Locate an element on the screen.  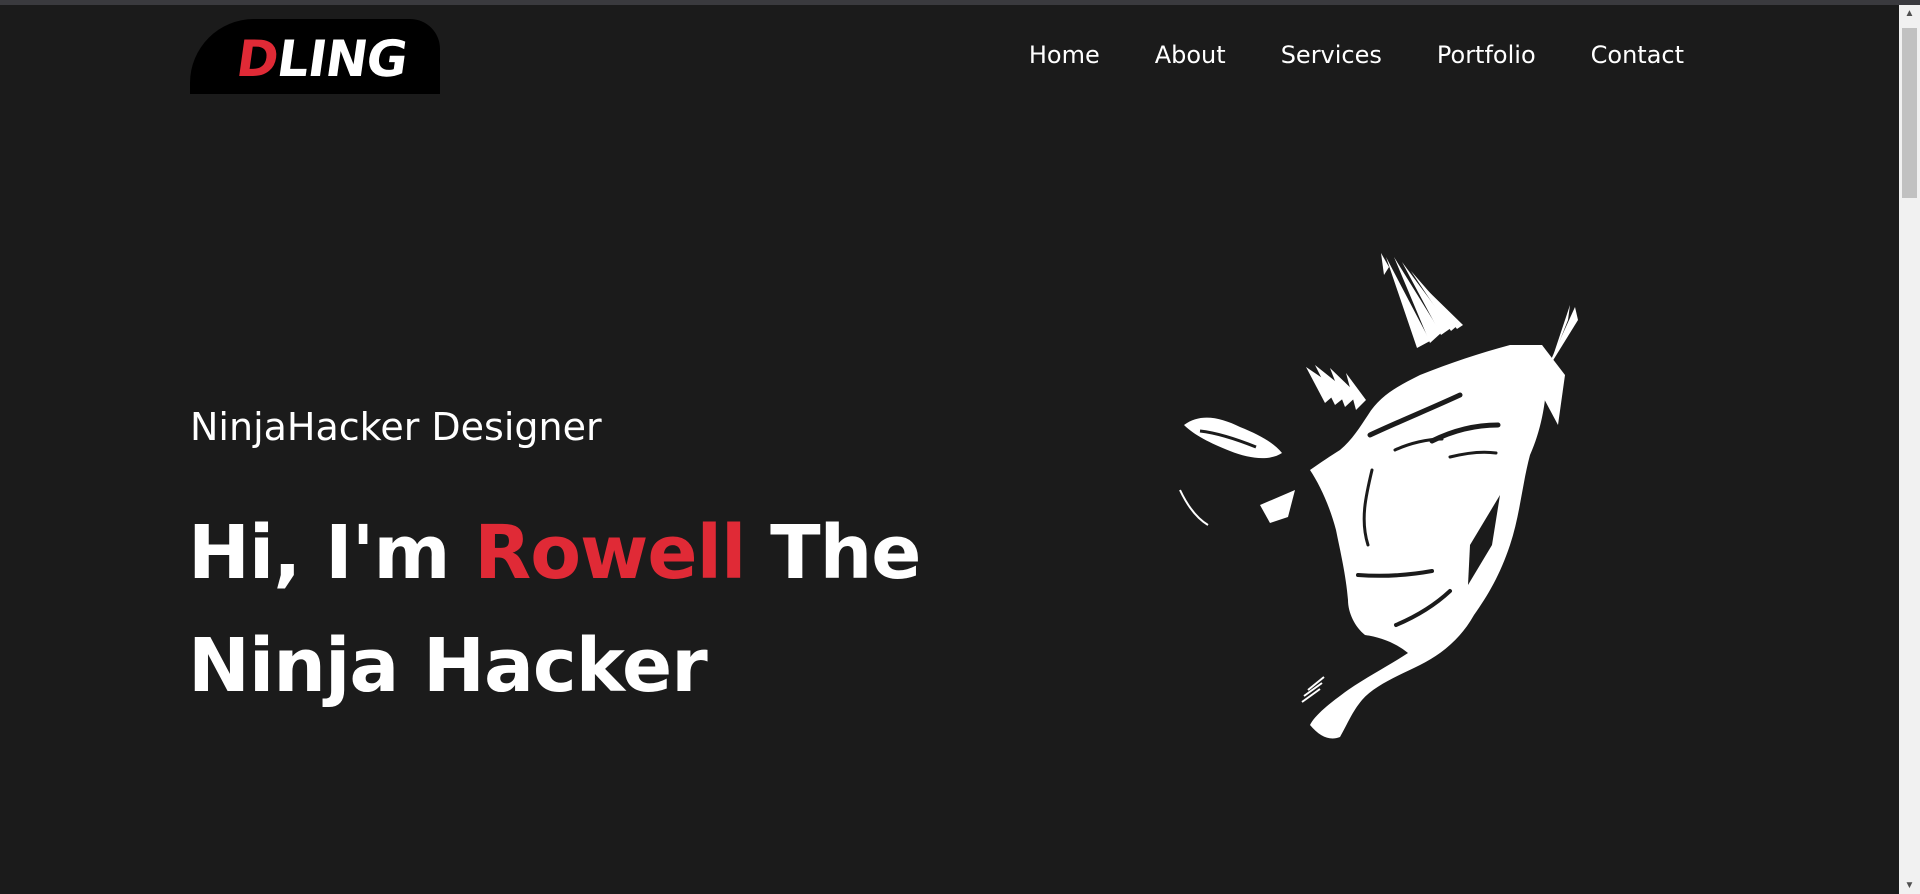
chevron-up-icon: ▲ is located at coordinates (1909, 13).